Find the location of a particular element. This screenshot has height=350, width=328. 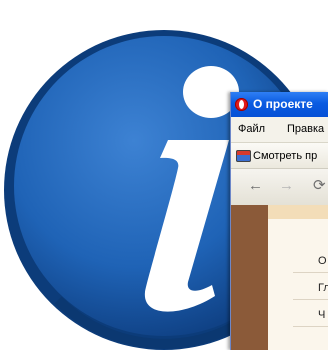

navigation-bar: ← → ⟳ is located at coordinates (279, 187).